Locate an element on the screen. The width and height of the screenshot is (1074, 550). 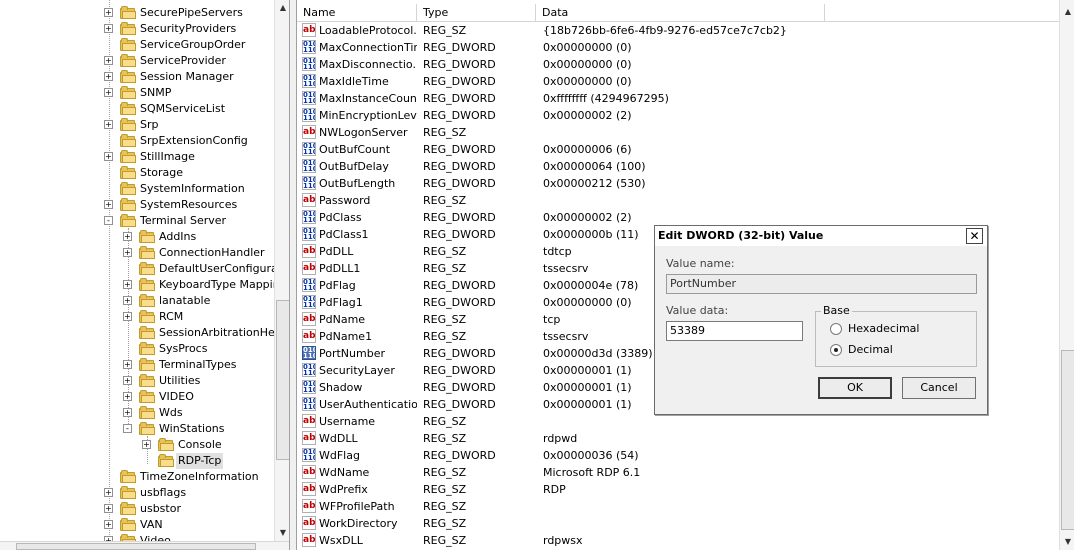
column-header-type: Type is located at coordinates (476, 13).